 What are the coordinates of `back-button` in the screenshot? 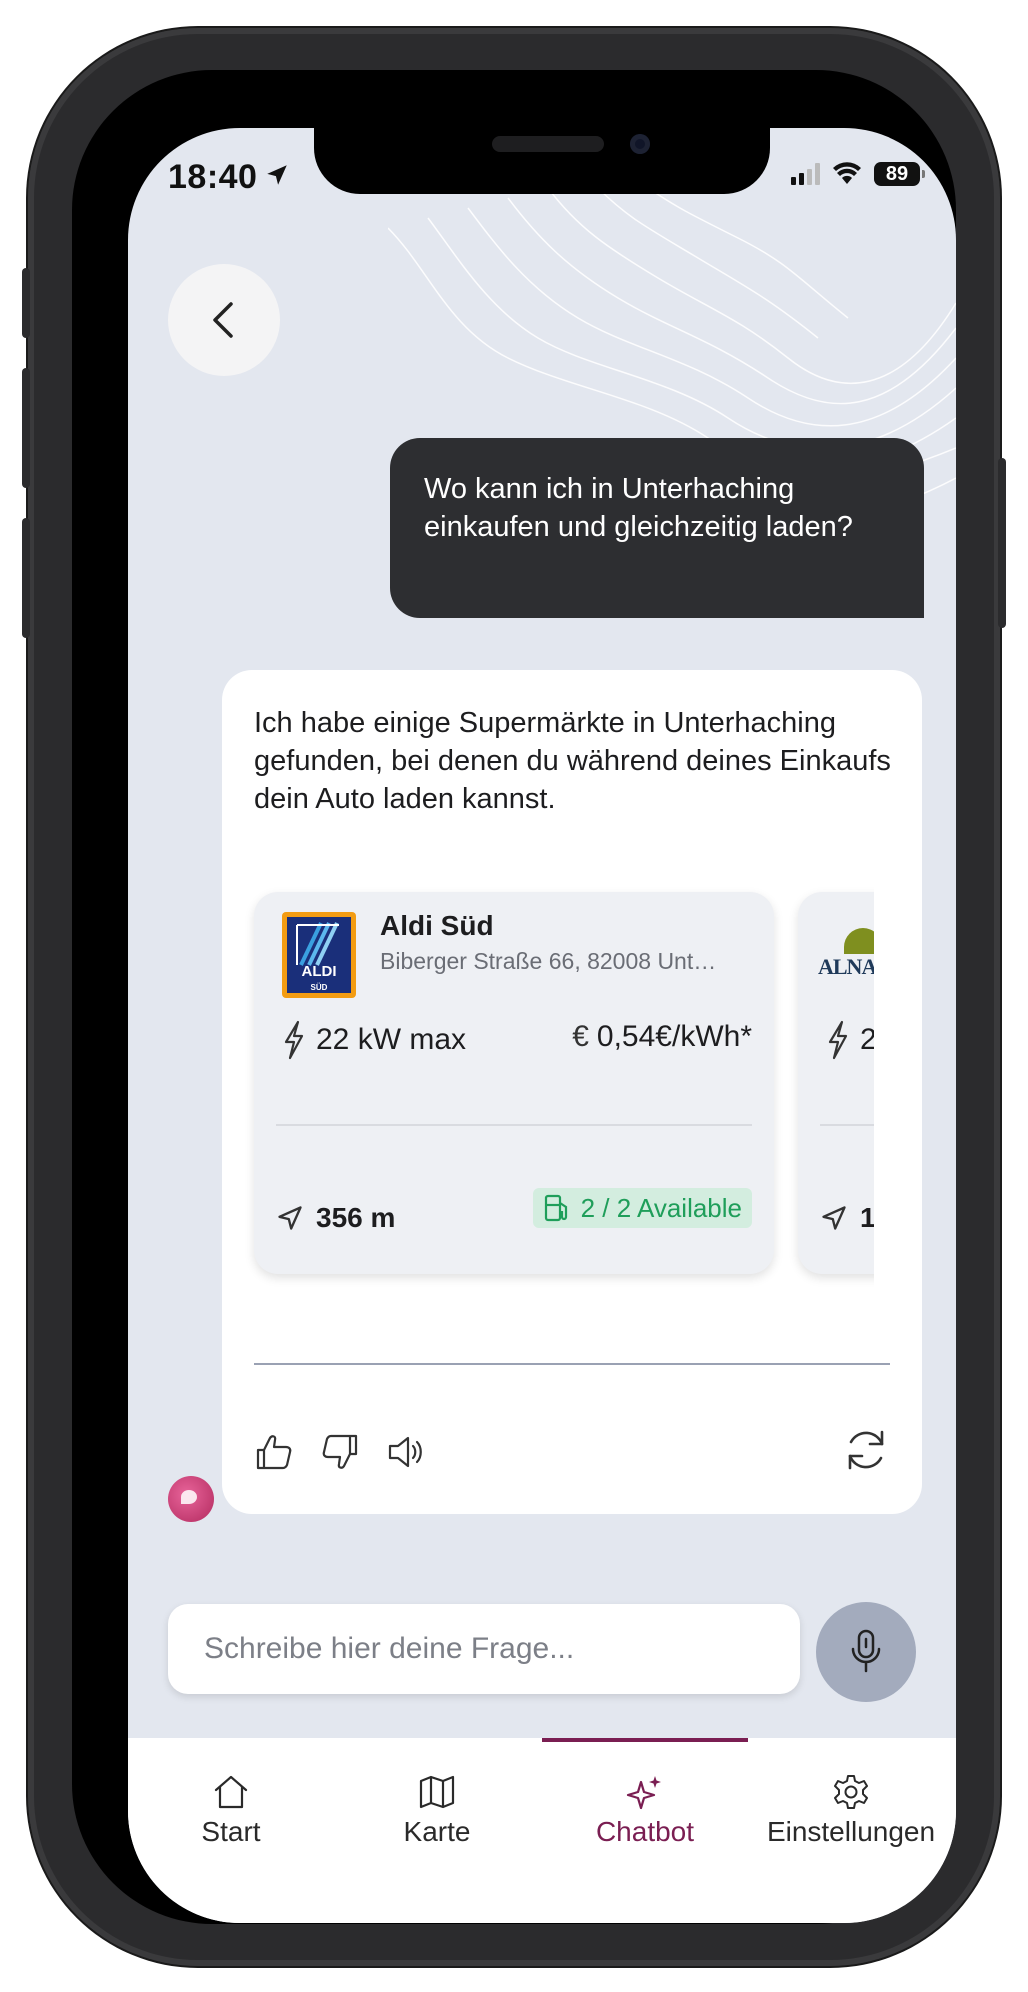 It's located at (224, 320).